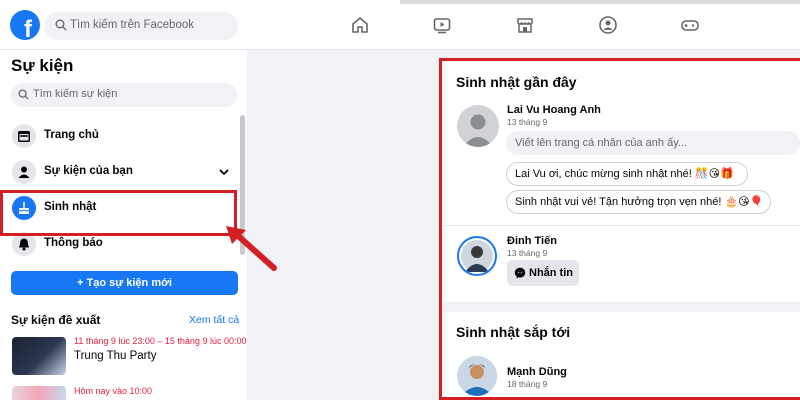 This screenshot has width=800, height=400. What do you see at coordinates (118, 213) in the screenshot?
I see `highlight-box` at bounding box center [118, 213].